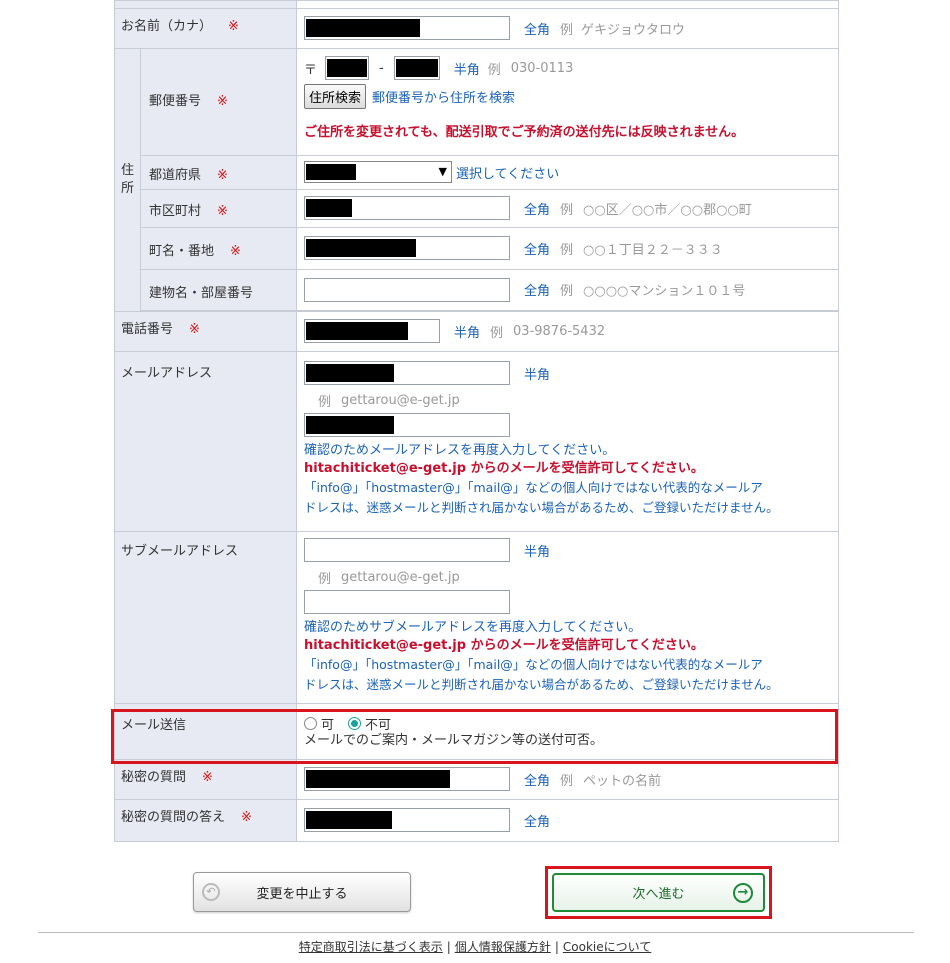 The width and height of the screenshot is (950, 963). Describe the element at coordinates (633, 30) in the screenshot. I see `kana-example: ゲキジョウタロウ` at that location.